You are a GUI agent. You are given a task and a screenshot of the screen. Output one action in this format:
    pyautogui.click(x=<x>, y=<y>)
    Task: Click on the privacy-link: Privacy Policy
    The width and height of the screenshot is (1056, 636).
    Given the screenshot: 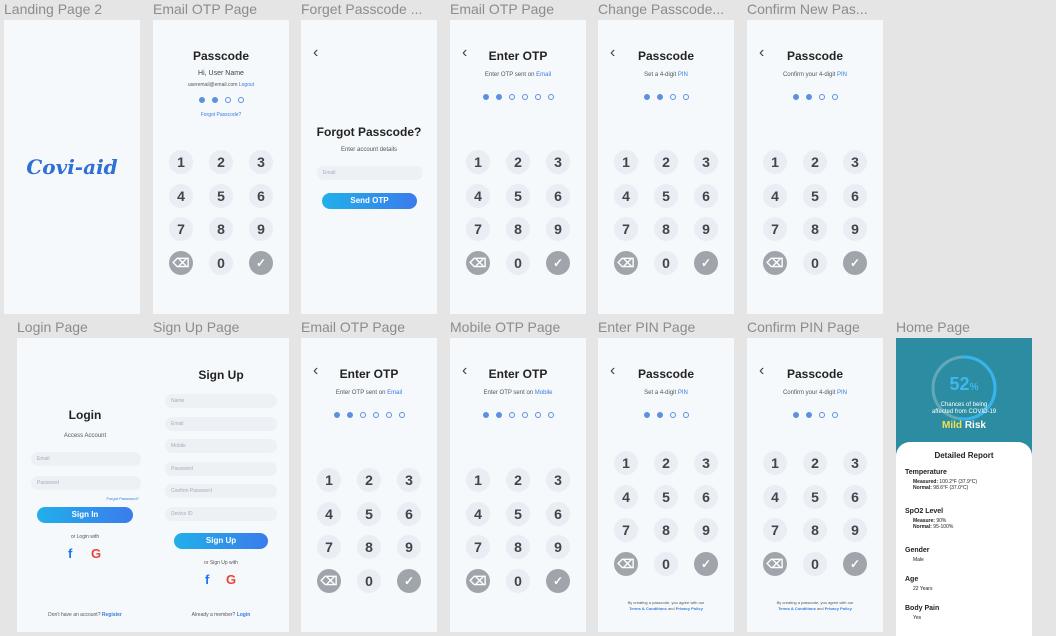 What is the action you would take?
    pyautogui.click(x=838, y=608)
    